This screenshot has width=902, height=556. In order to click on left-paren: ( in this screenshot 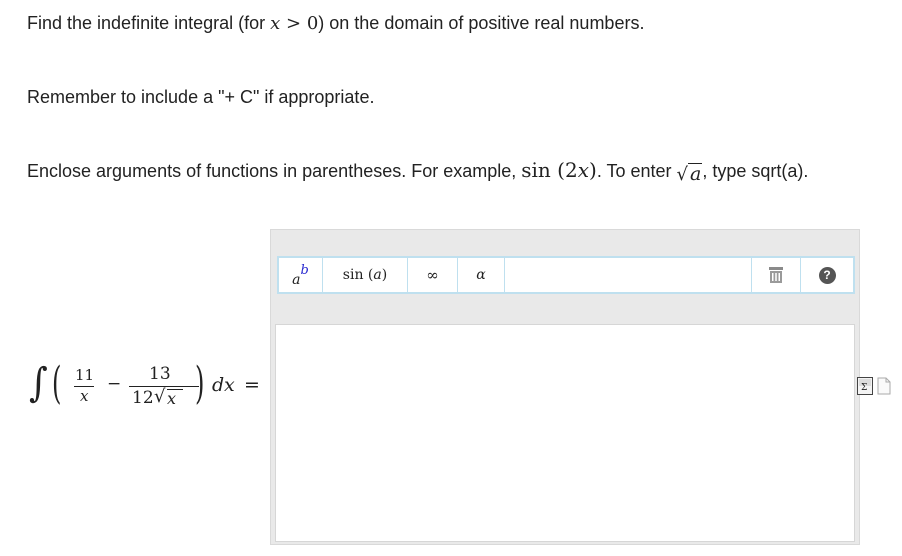, I will do `click(57, 383)`.